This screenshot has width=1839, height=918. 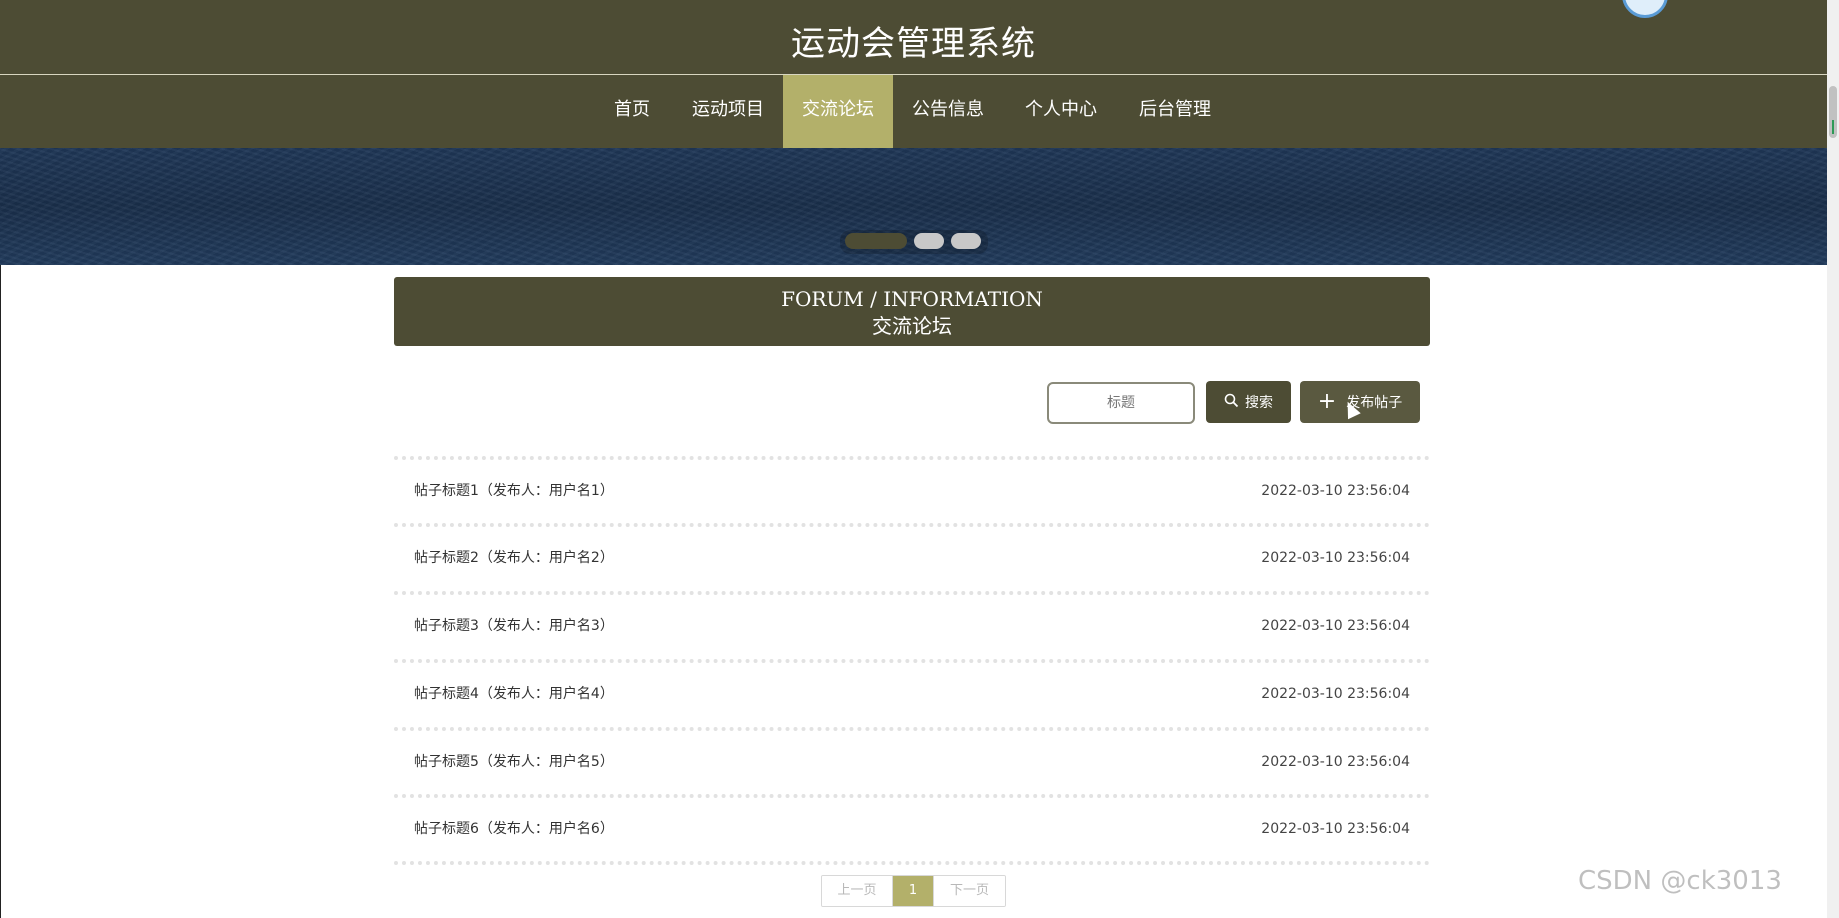 What do you see at coordinates (728, 111) in the screenshot?
I see `nav-item-sports-events: 运动项目` at bounding box center [728, 111].